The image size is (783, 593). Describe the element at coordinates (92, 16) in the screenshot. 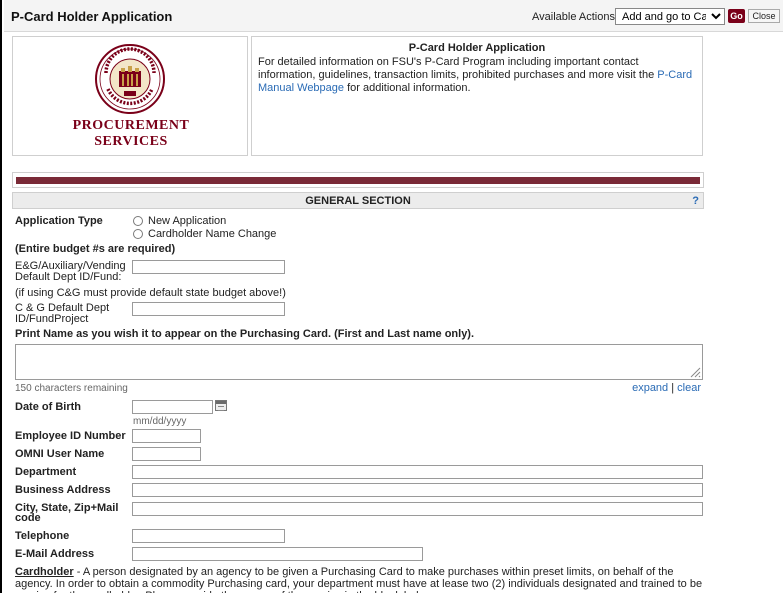

I see `page-title: P-Card Holder Application` at that location.